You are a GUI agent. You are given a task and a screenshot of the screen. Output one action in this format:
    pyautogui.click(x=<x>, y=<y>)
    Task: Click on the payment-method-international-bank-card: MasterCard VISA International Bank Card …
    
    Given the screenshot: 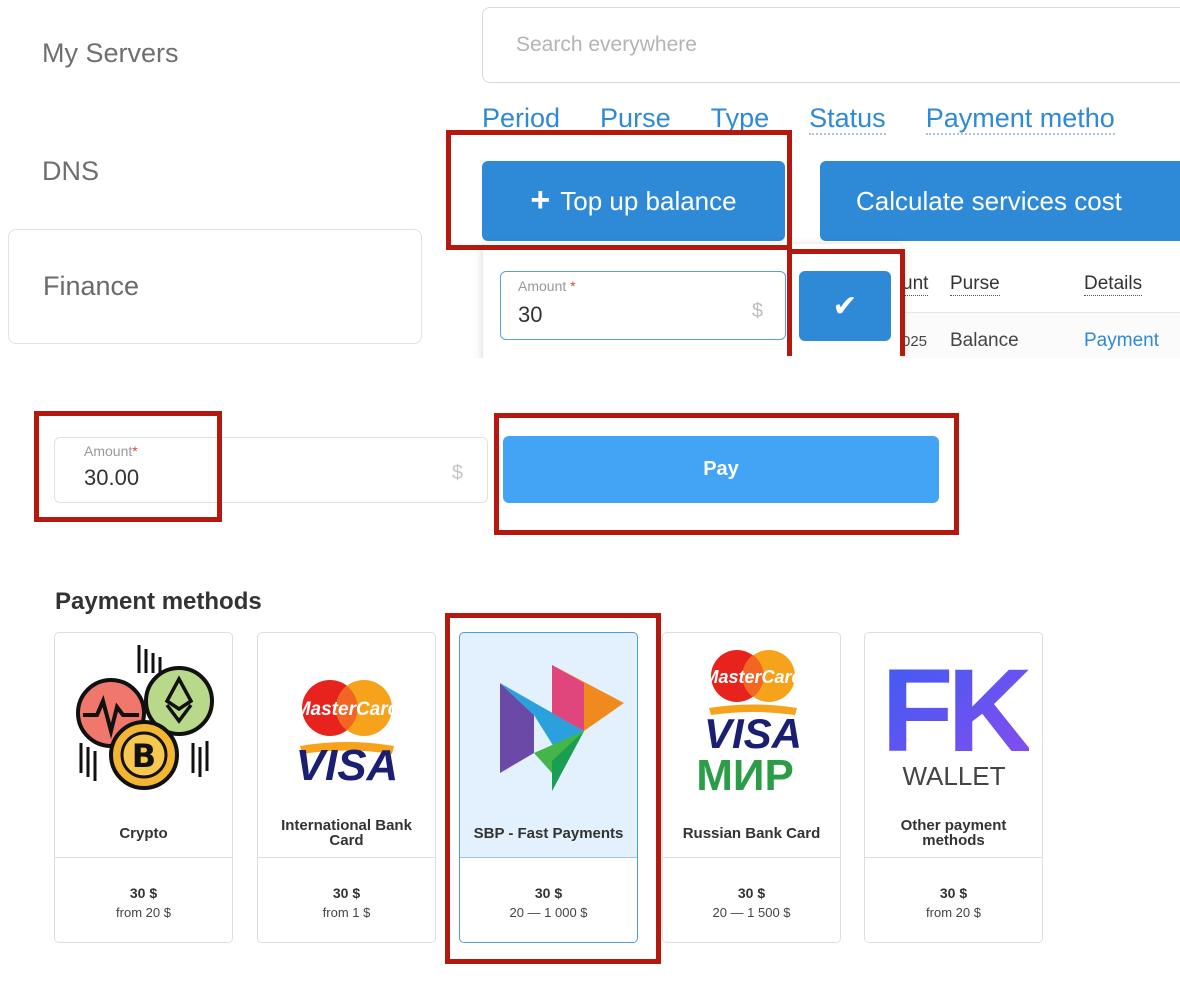 What is the action you would take?
    pyautogui.click(x=346, y=787)
    